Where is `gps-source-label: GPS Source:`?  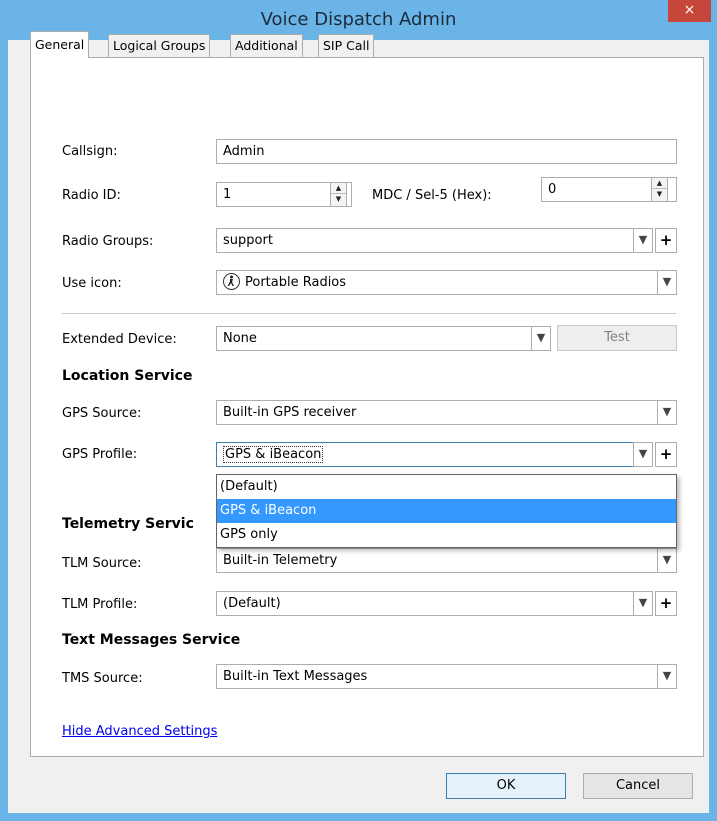 gps-source-label: GPS Source: is located at coordinates (102, 413).